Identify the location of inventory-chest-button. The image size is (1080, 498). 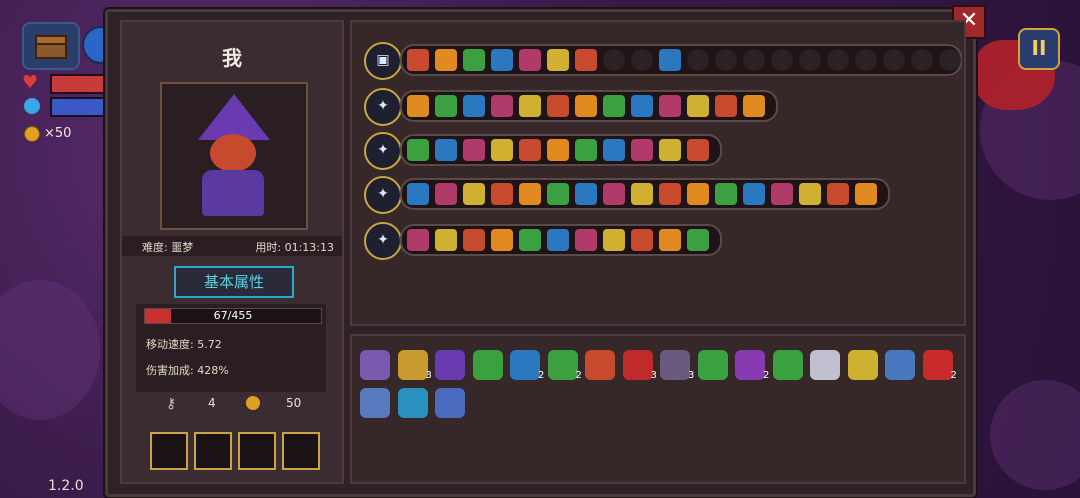
(51, 46).